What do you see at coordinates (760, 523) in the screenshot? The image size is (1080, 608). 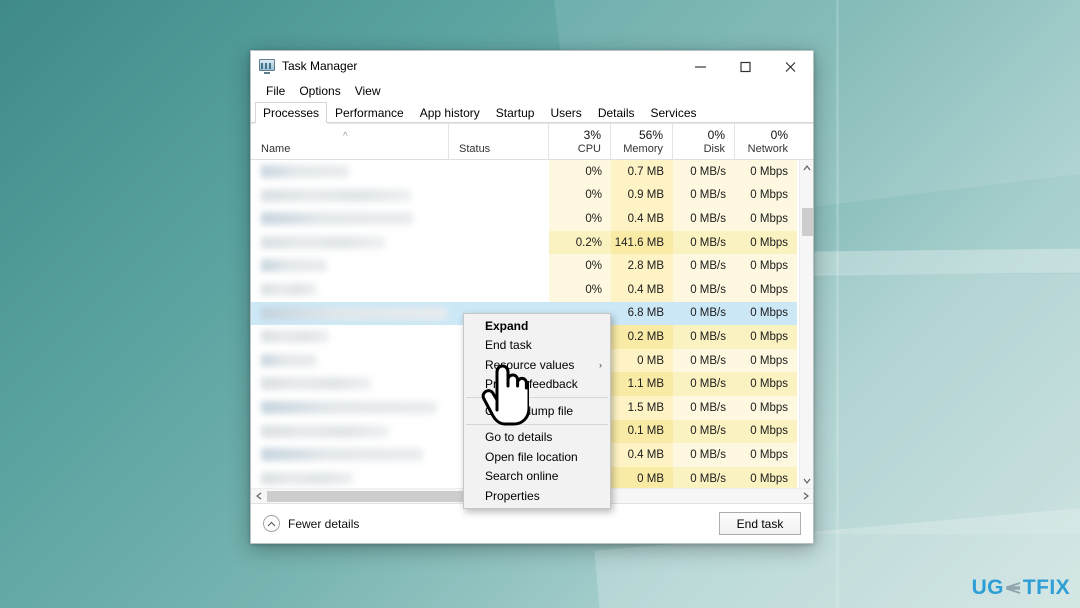 I see `end-task-button: End task` at bounding box center [760, 523].